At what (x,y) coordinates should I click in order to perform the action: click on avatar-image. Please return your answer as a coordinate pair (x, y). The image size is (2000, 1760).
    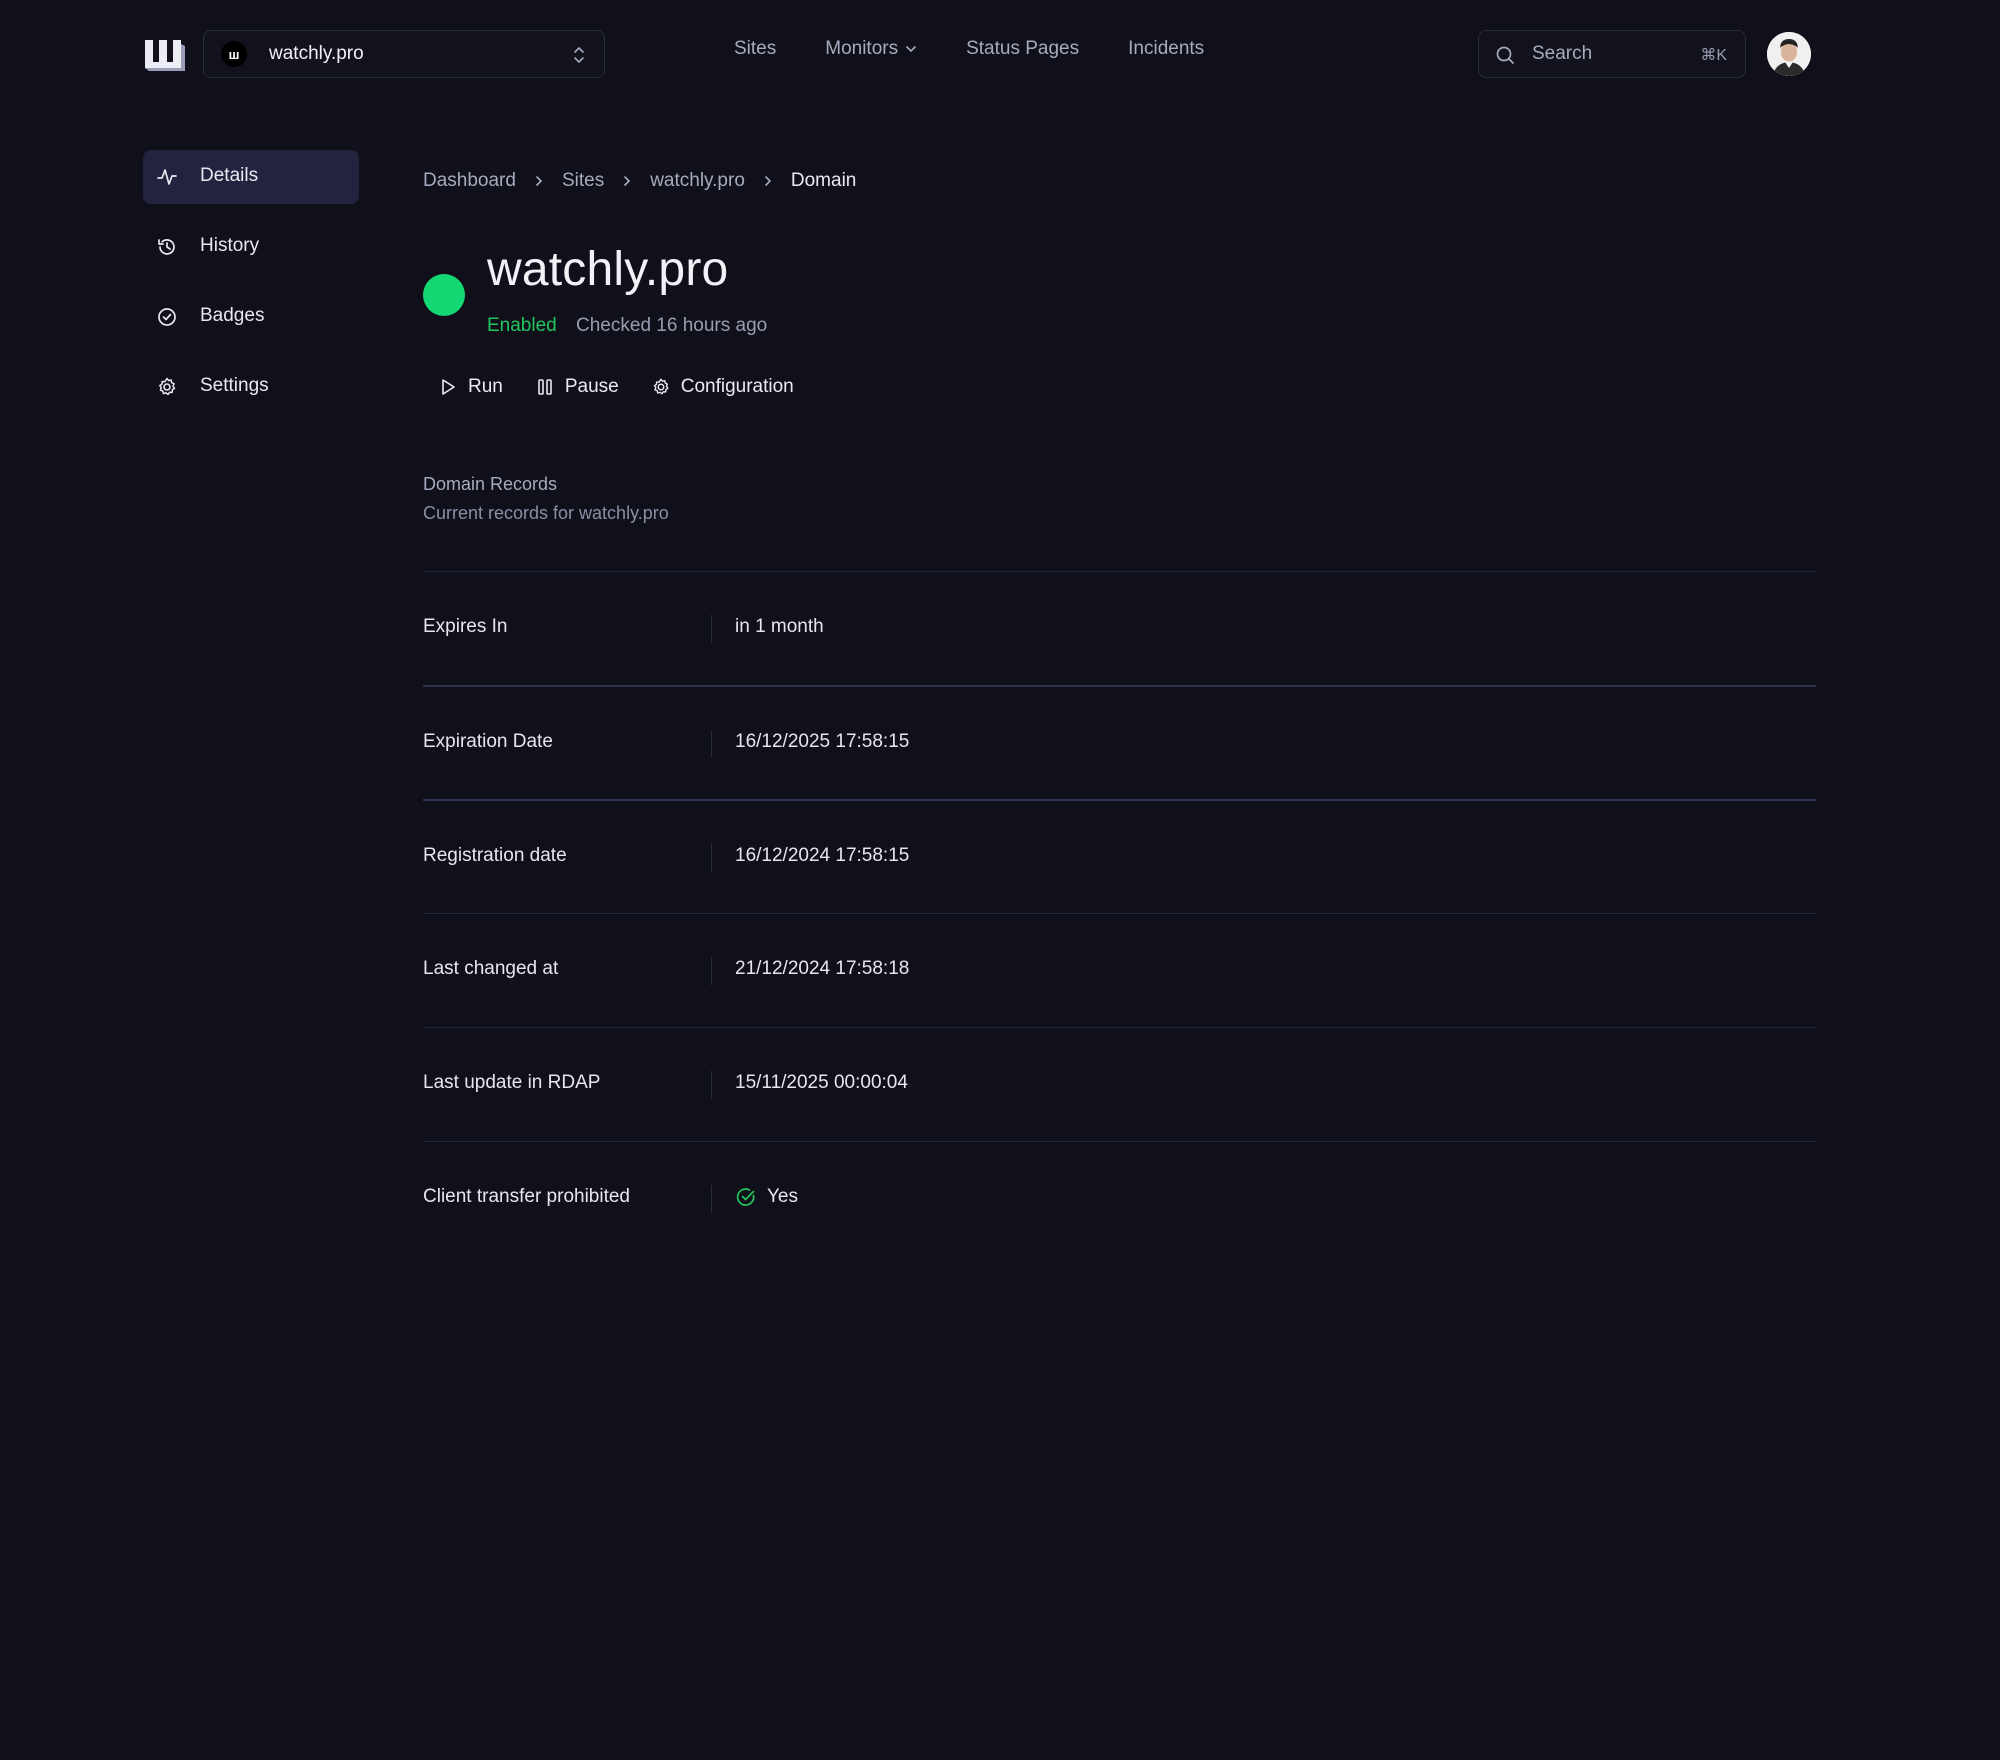
    Looking at the image, I should click on (1789, 54).